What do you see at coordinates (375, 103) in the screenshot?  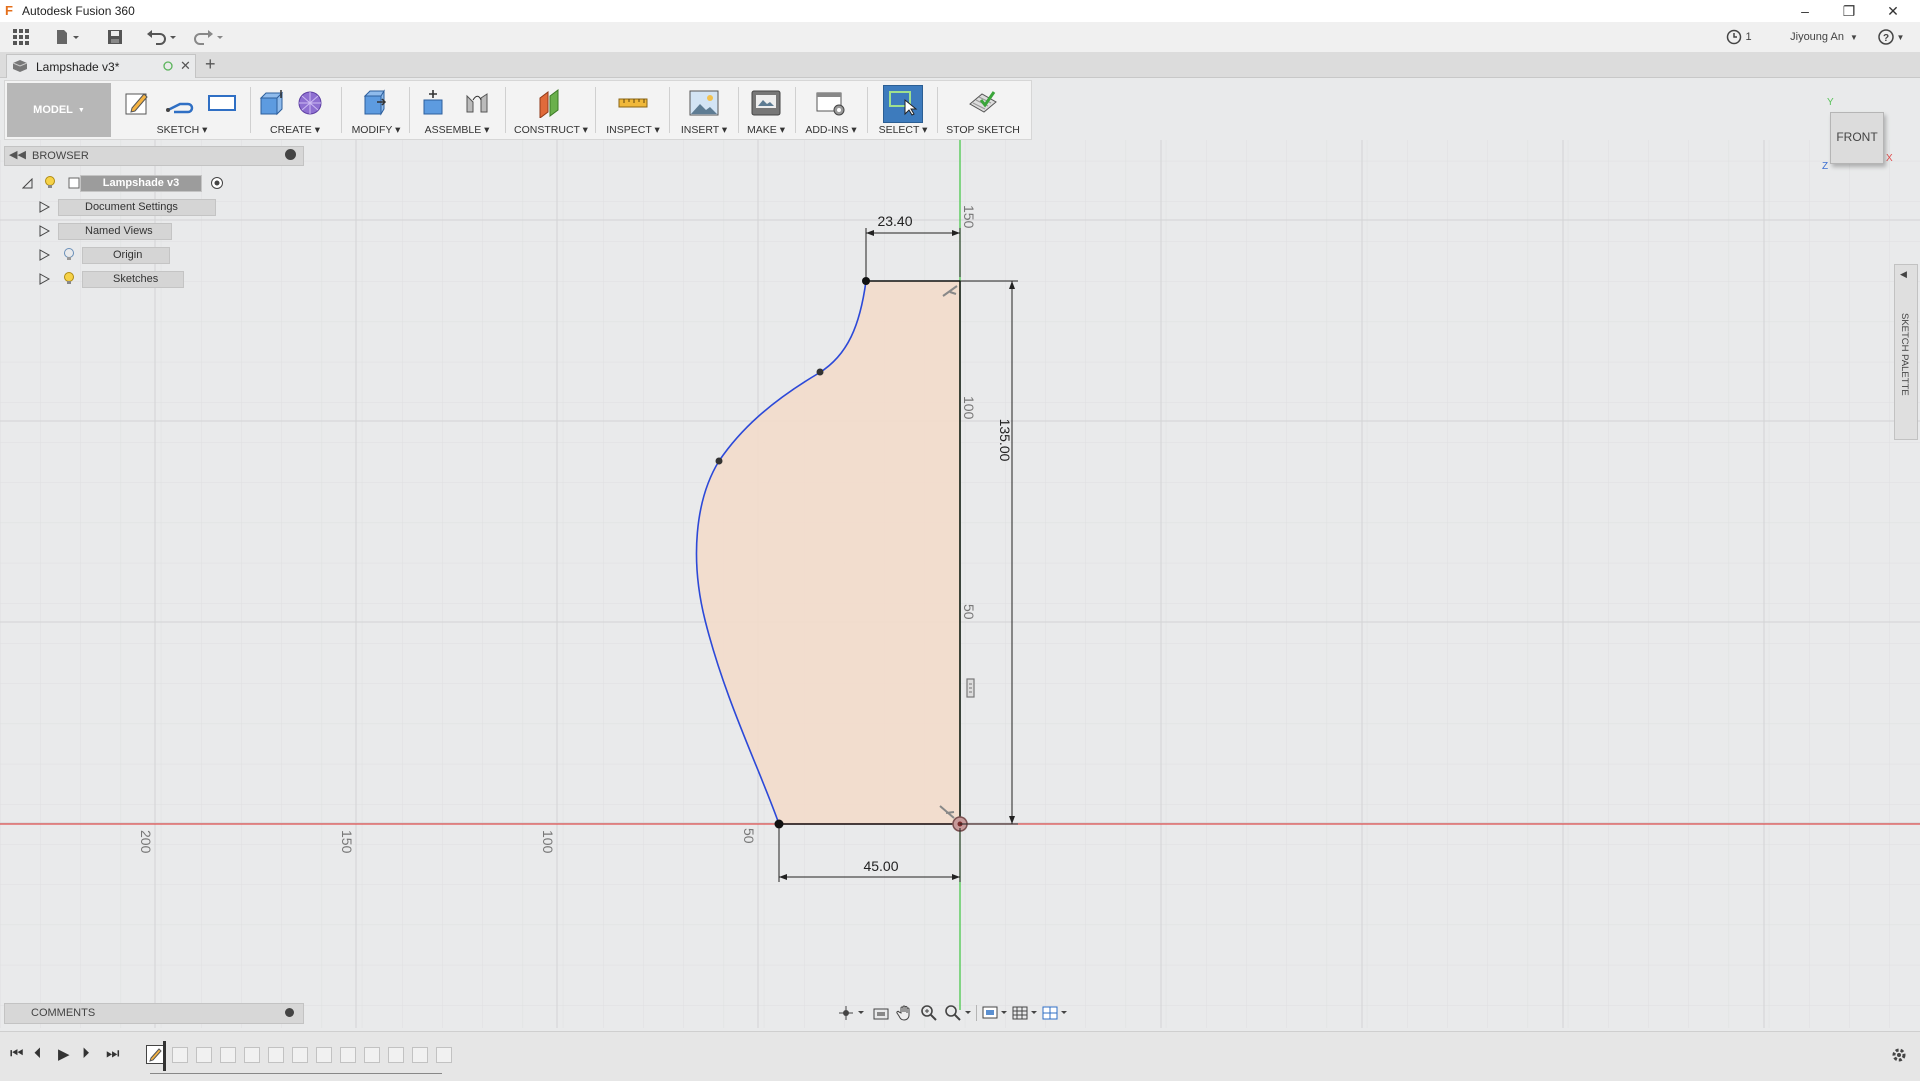 I see `press-pull-icon` at bounding box center [375, 103].